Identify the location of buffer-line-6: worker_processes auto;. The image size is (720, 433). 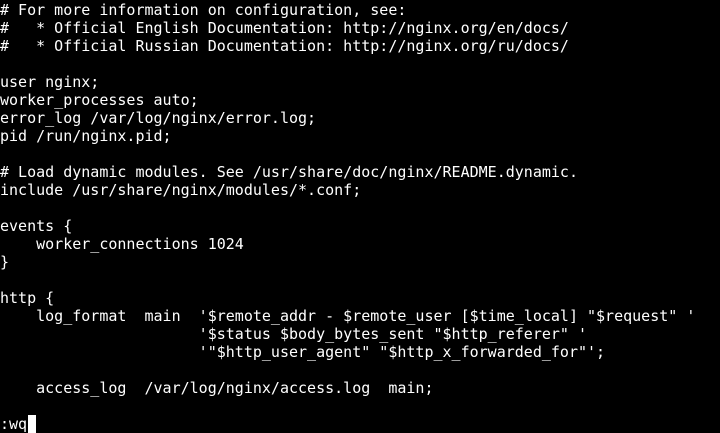
(99, 100).